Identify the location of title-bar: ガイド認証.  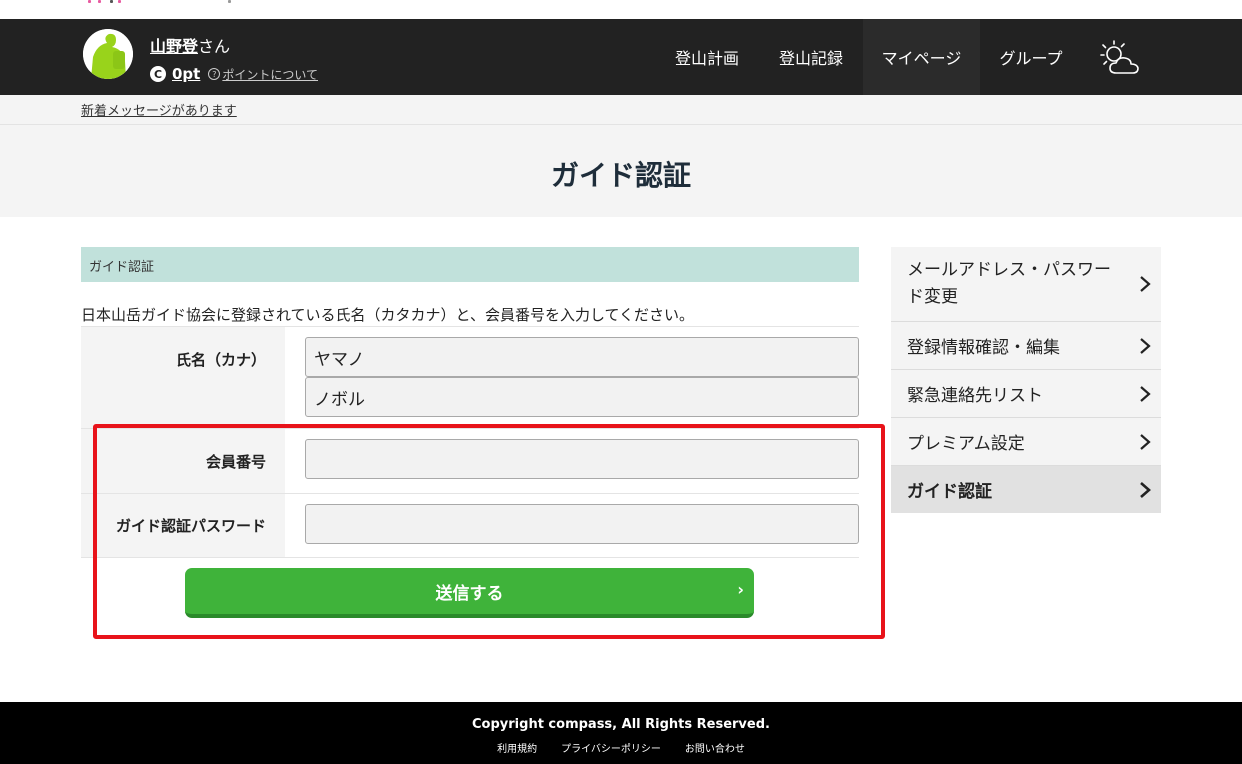
(621, 171).